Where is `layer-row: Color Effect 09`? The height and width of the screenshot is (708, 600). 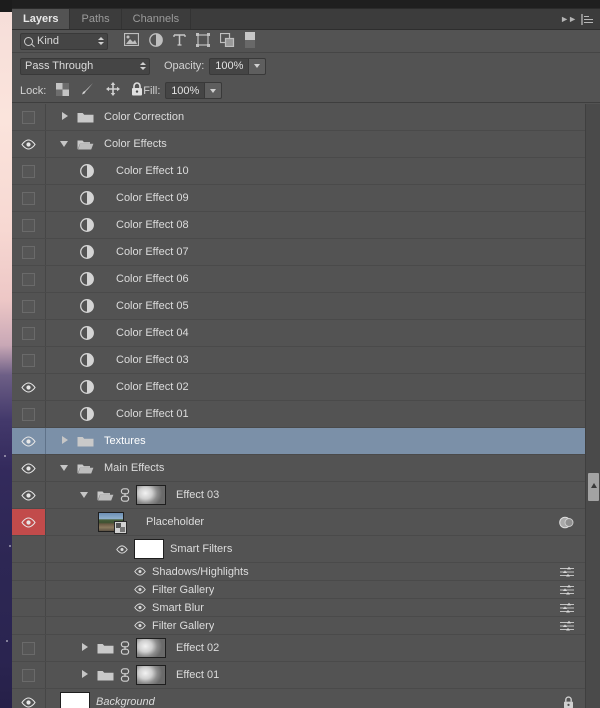 layer-row: Color Effect 09 is located at coordinates (298, 198).